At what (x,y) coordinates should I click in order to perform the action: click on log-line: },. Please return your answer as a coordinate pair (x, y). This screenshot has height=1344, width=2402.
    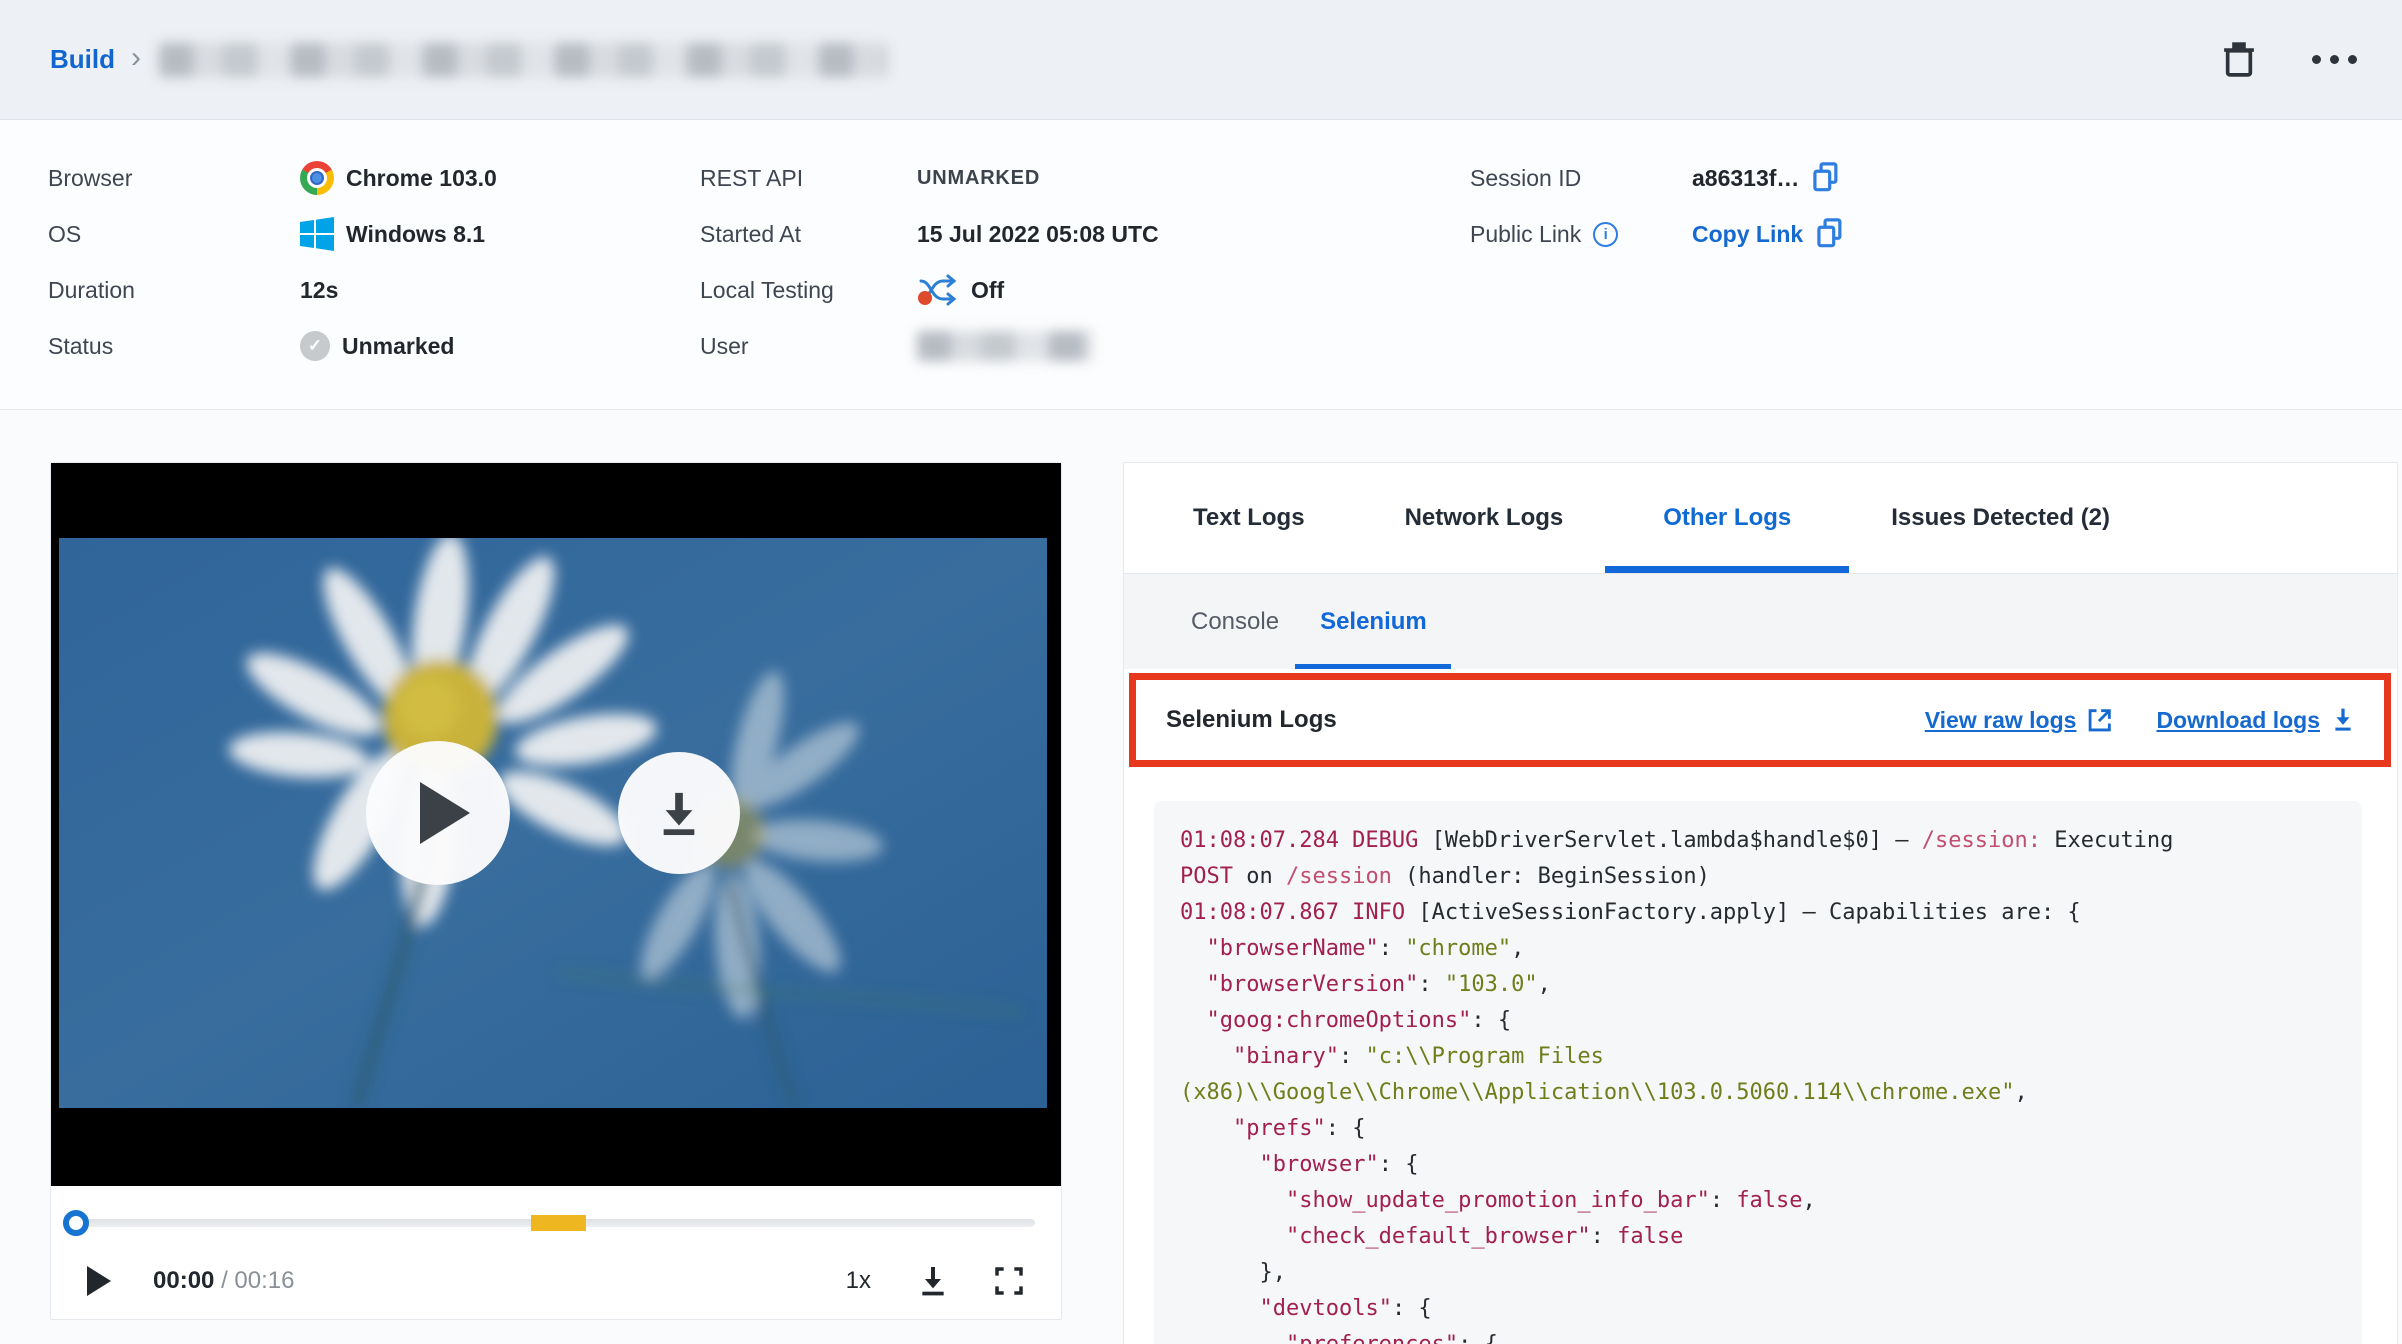
    Looking at the image, I should click on (1233, 1272).